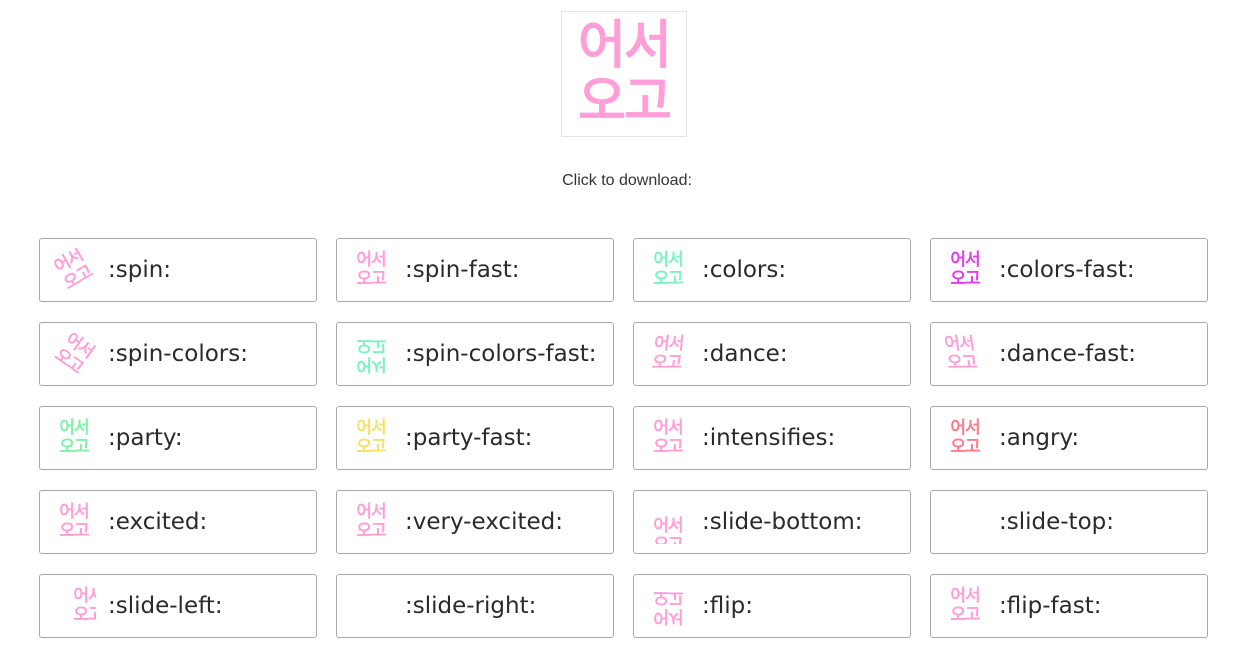  I want to click on emoji-download-spin-colors: 어서 오고 :spin-colors:, so click(178, 354).